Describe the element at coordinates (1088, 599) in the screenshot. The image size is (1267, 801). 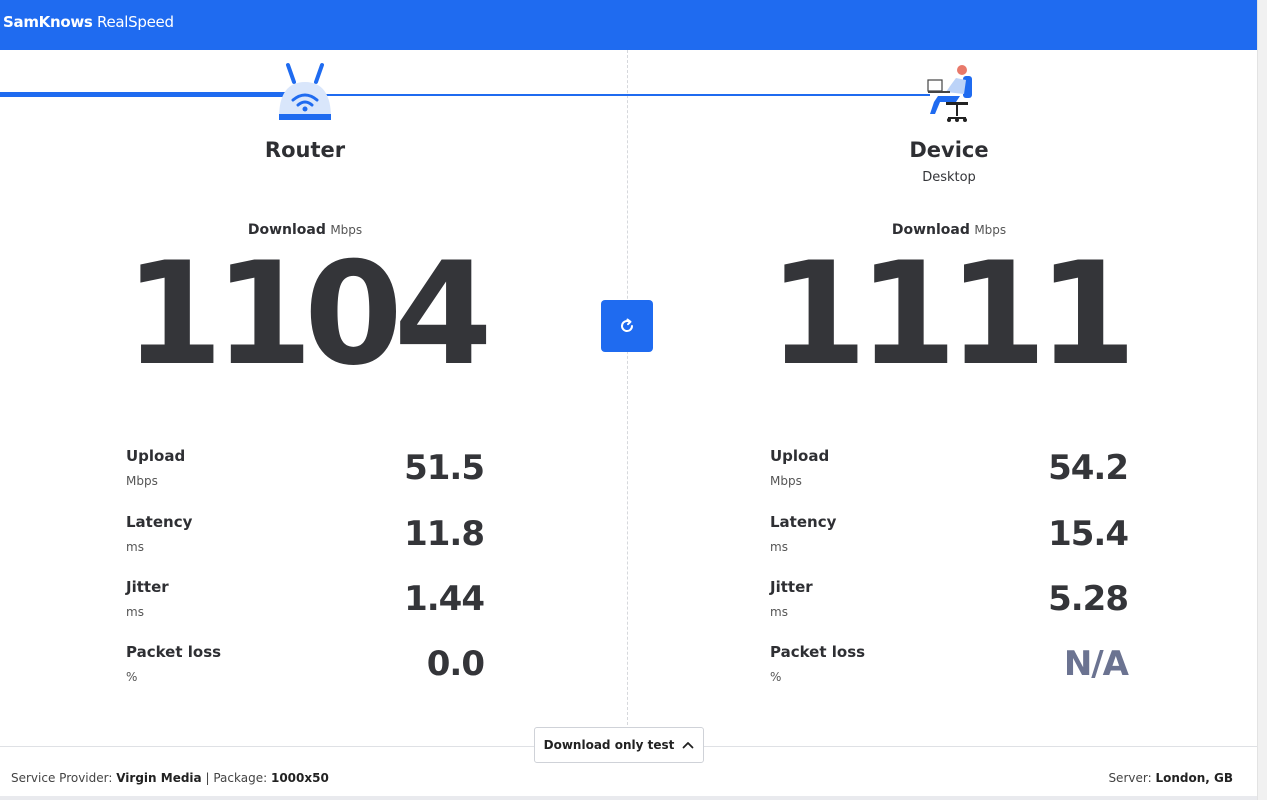
I see `device-jitter-value: 5.28` at that location.